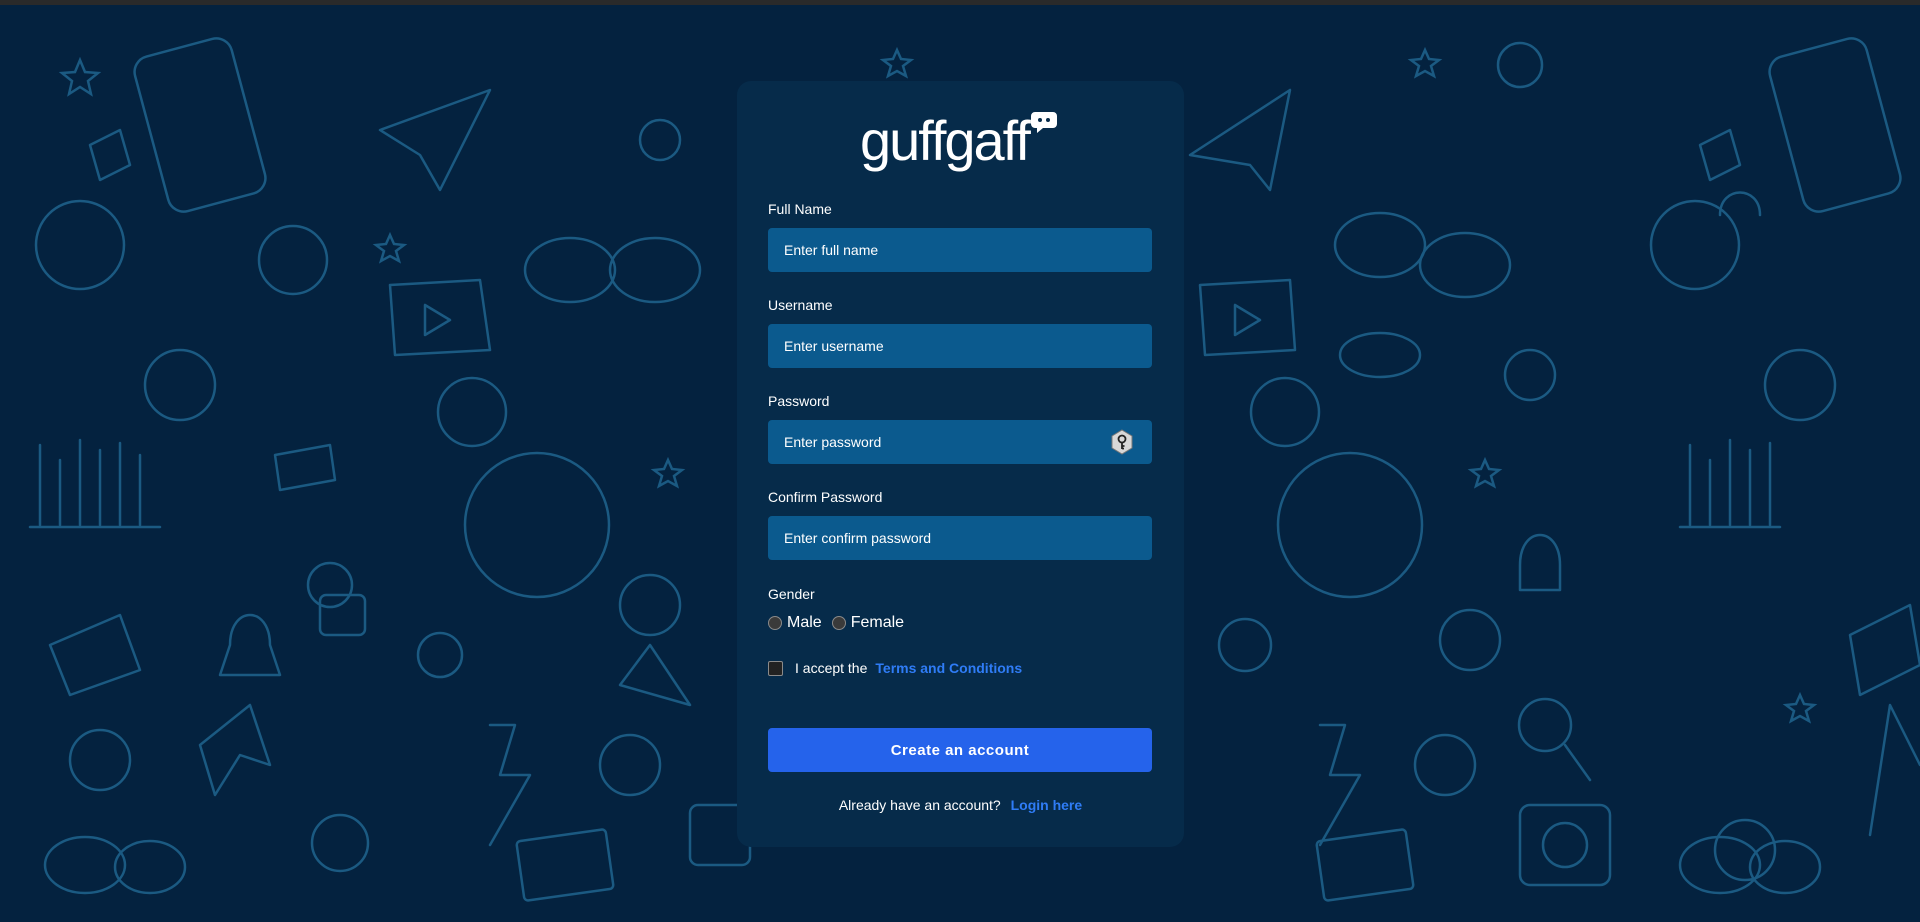  What do you see at coordinates (80, 245) in the screenshot?
I see `sad-face-doodle-icon` at bounding box center [80, 245].